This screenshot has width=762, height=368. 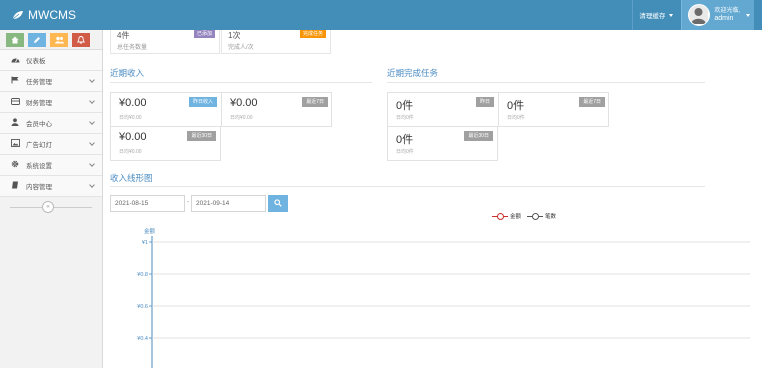 What do you see at coordinates (15, 123) in the screenshot?
I see `user-icon` at bounding box center [15, 123].